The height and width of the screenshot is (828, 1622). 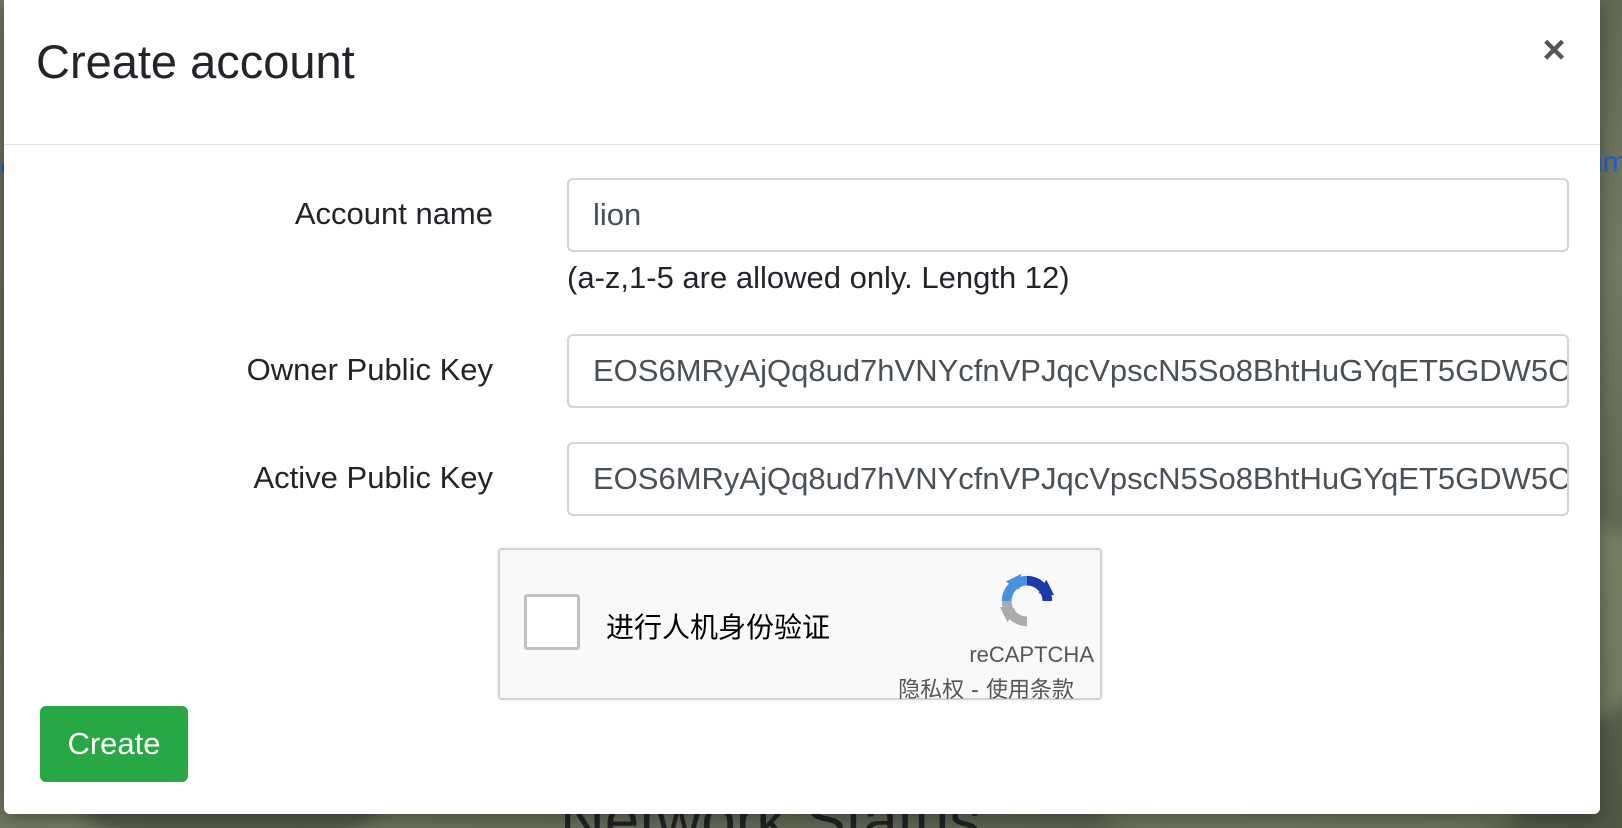 I want to click on account-name-help: (a-z,1-5 are allowed only. Length 12), so click(x=818, y=277).